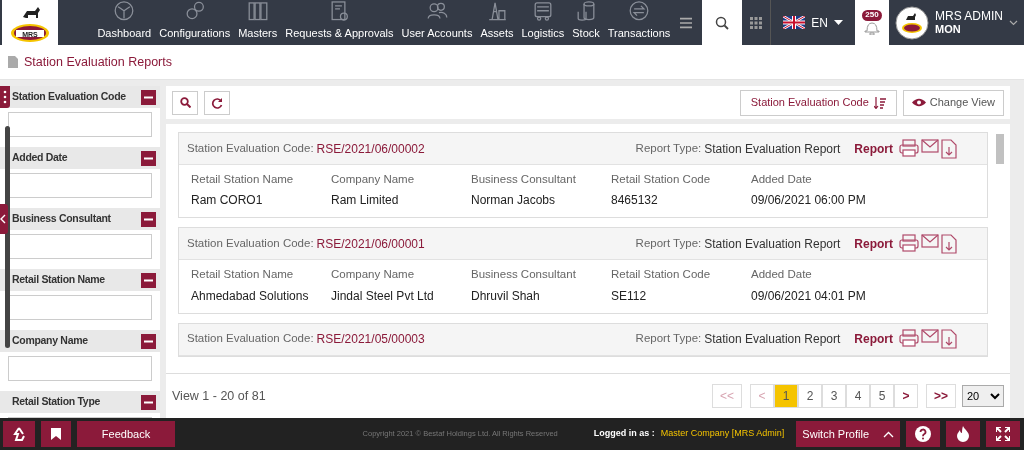  What do you see at coordinates (786, 396) in the screenshot?
I see `page-button: 1` at bounding box center [786, 396].